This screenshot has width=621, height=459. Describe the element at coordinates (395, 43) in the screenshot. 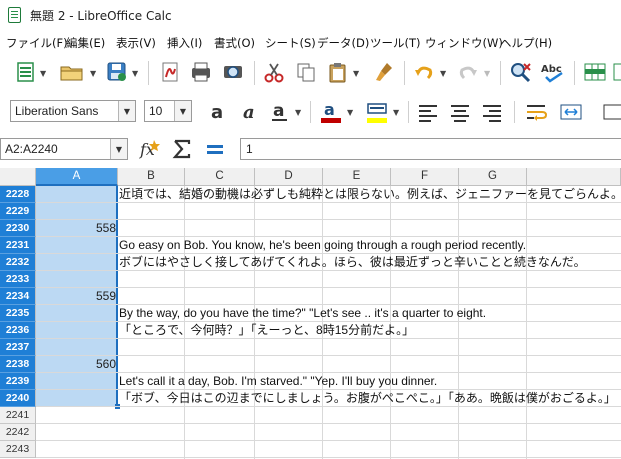

I see `menu-tools: ツール(T)` at that location.